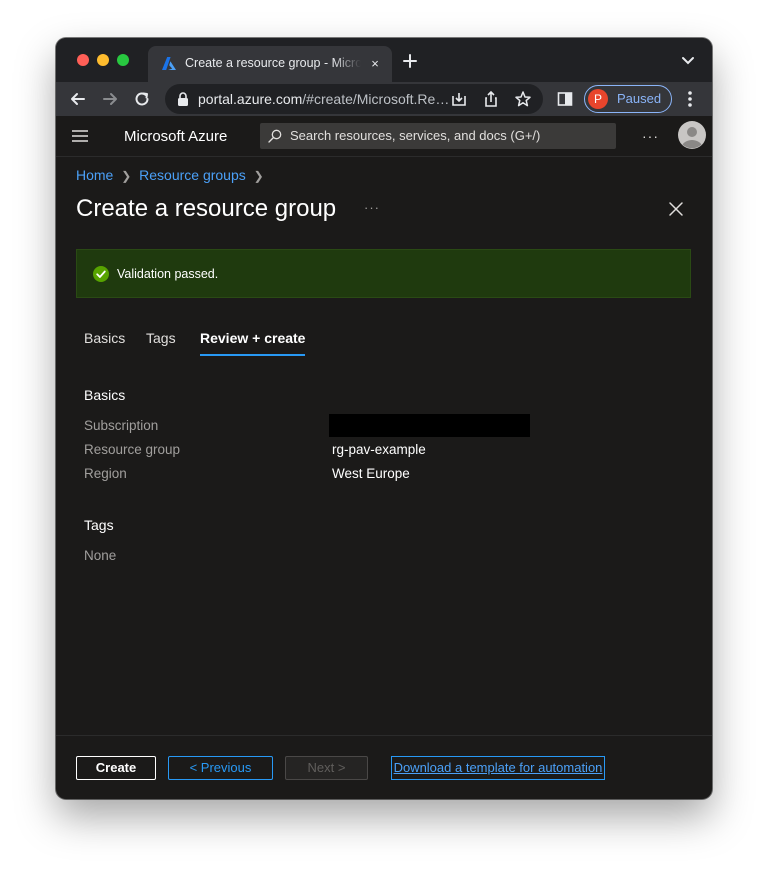 This screenshot has width=768, height=874. What do you see at coordinates (253, 343) in the screenshot?
I see `tab-review-create: Review + create` at bounding box center [253, 343].